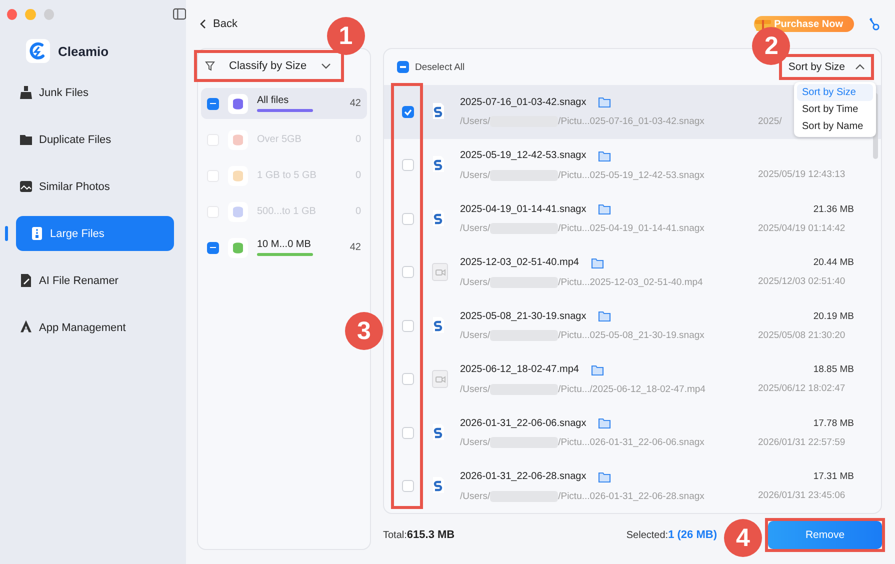 The height and width of the screenshot is (564, 895). What do you see at coordinates (95, 233) in the screenshot?
I see `sidebar-item: Large Files` at bounding box center [95, 233].